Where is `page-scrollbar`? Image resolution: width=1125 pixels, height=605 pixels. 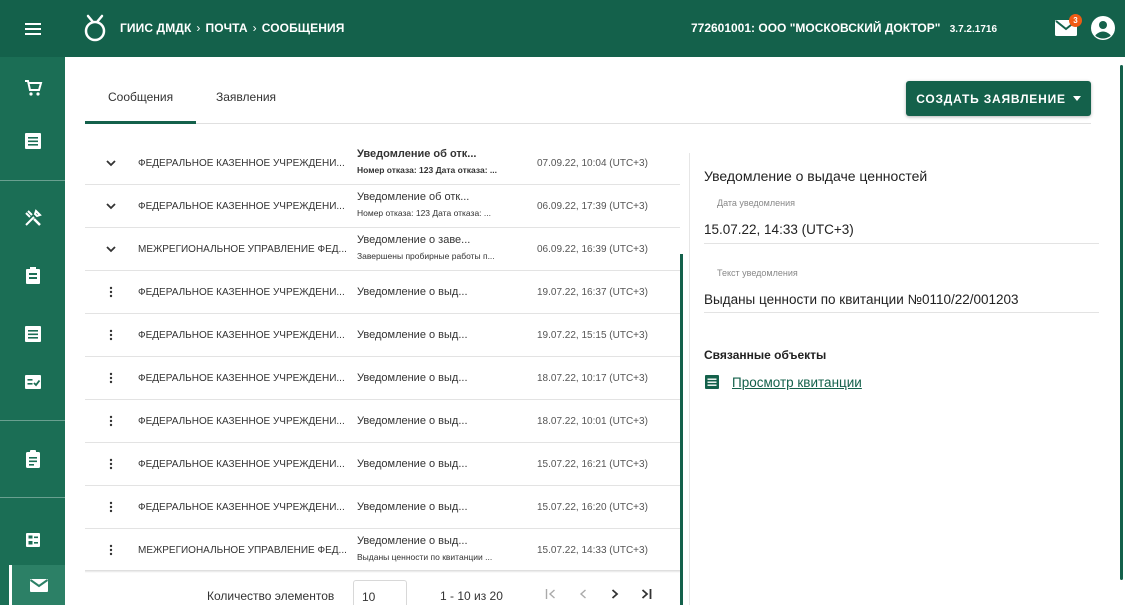 page-scrollbar is located at coordinates (1121, 322).